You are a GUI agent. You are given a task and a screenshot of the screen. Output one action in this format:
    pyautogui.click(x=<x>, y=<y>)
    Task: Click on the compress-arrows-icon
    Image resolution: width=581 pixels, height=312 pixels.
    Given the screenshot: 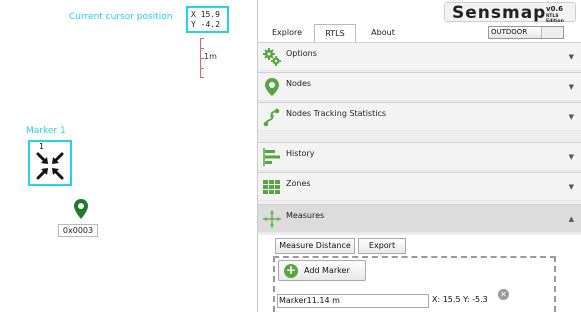 What is the action you would take?
    pyautogui.click(x=50, y=166)
    